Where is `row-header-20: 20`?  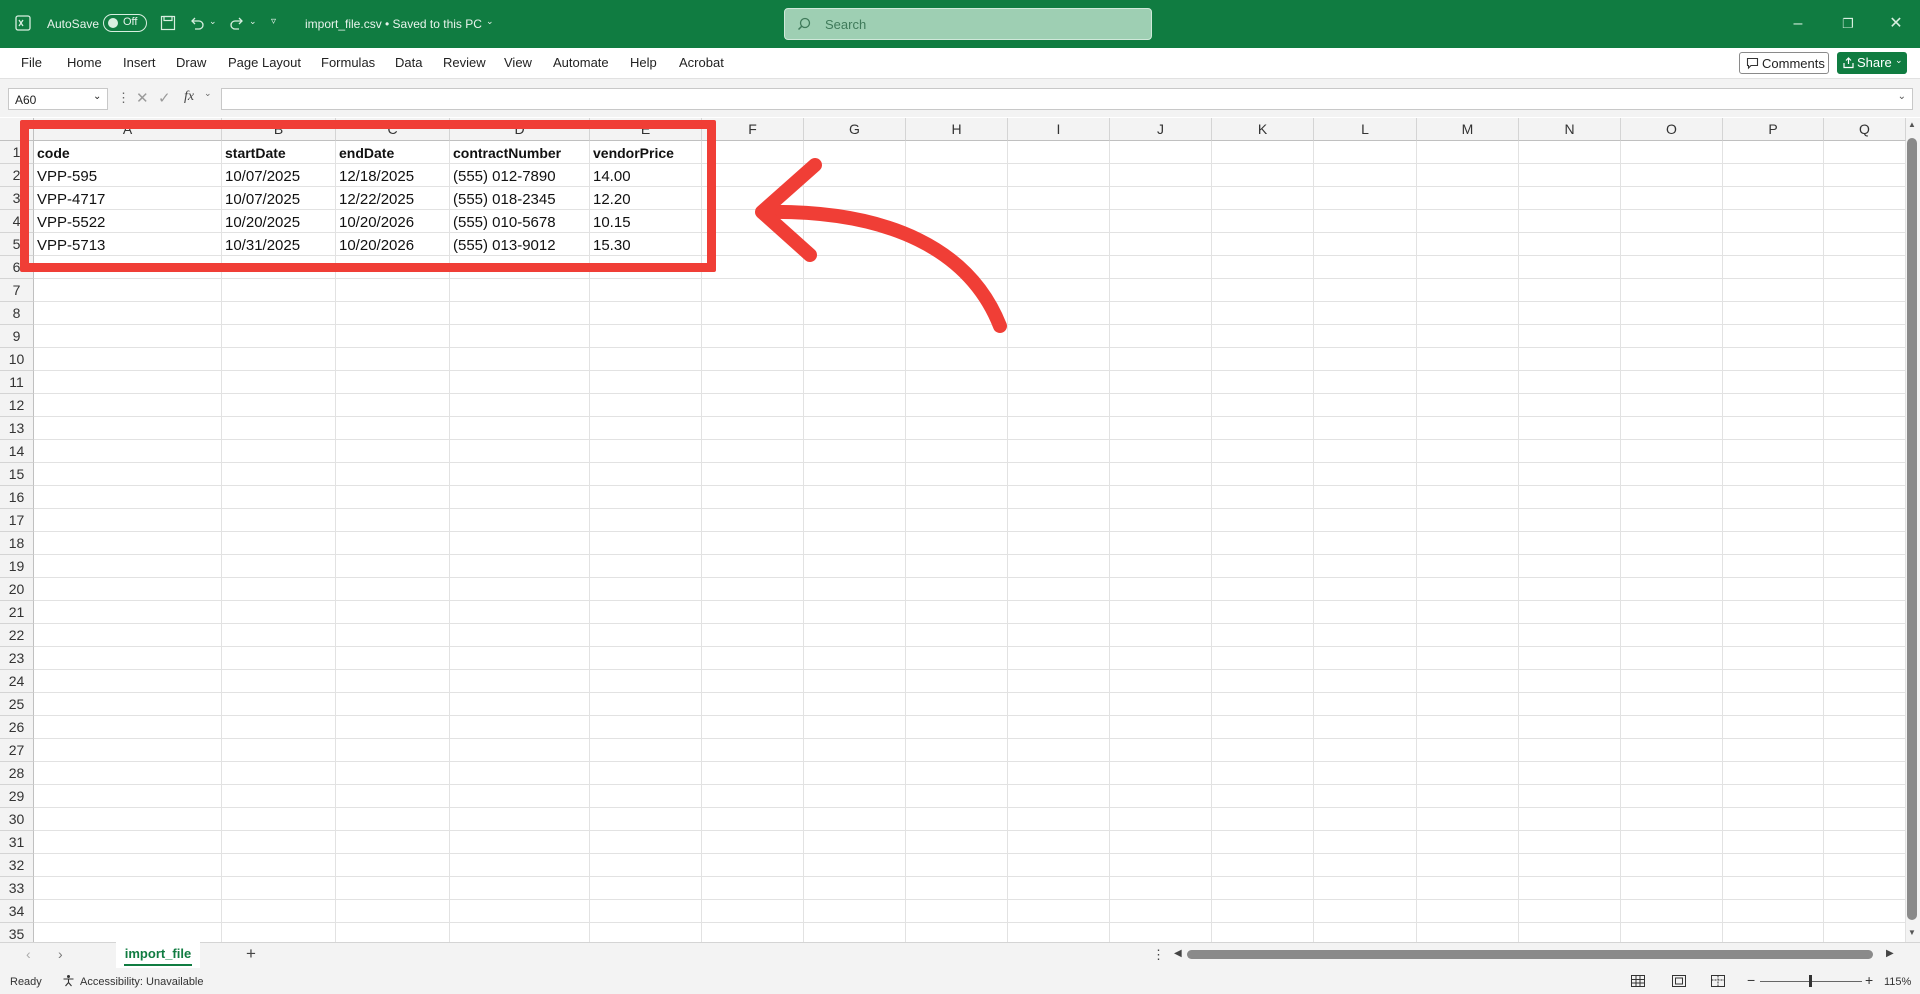
row-header-20: 20 is located at coordinates (17, 589).